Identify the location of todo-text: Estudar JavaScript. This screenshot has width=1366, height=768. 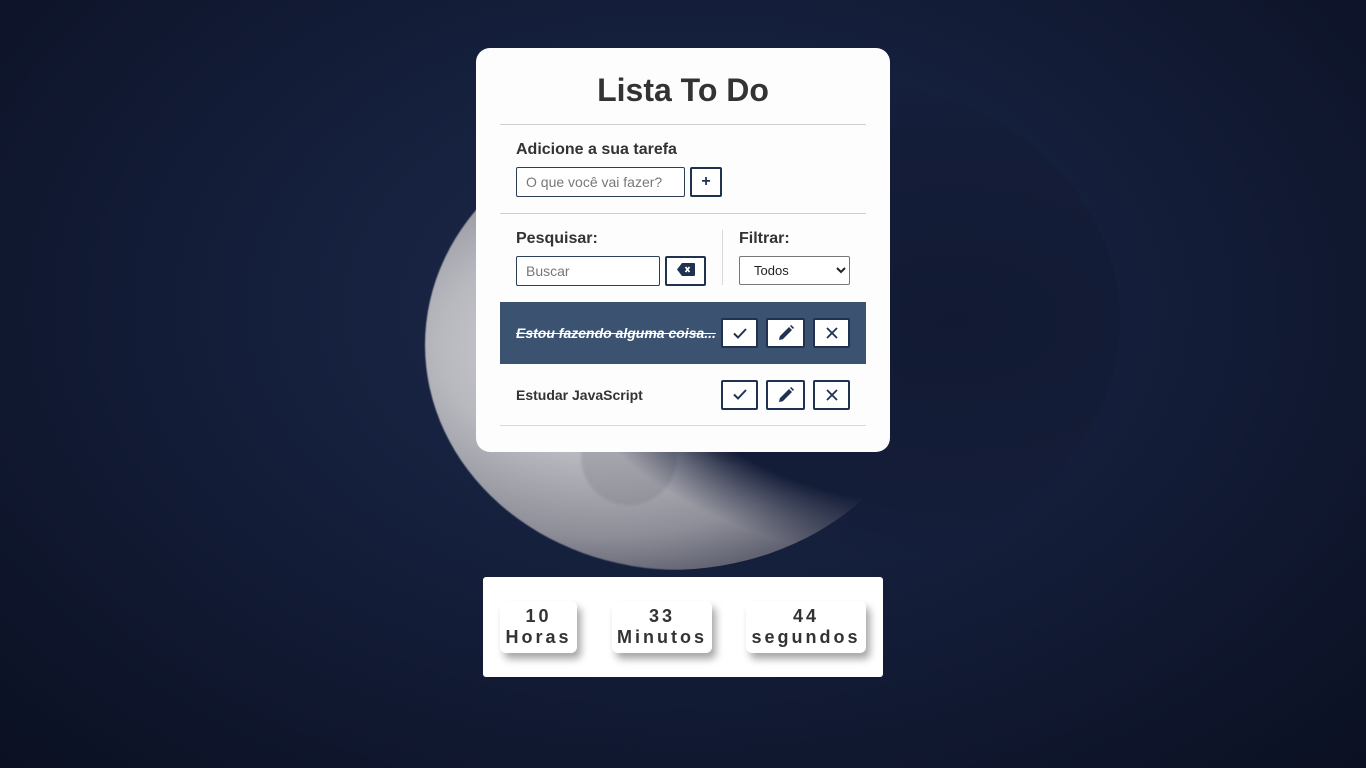
(579, 394).